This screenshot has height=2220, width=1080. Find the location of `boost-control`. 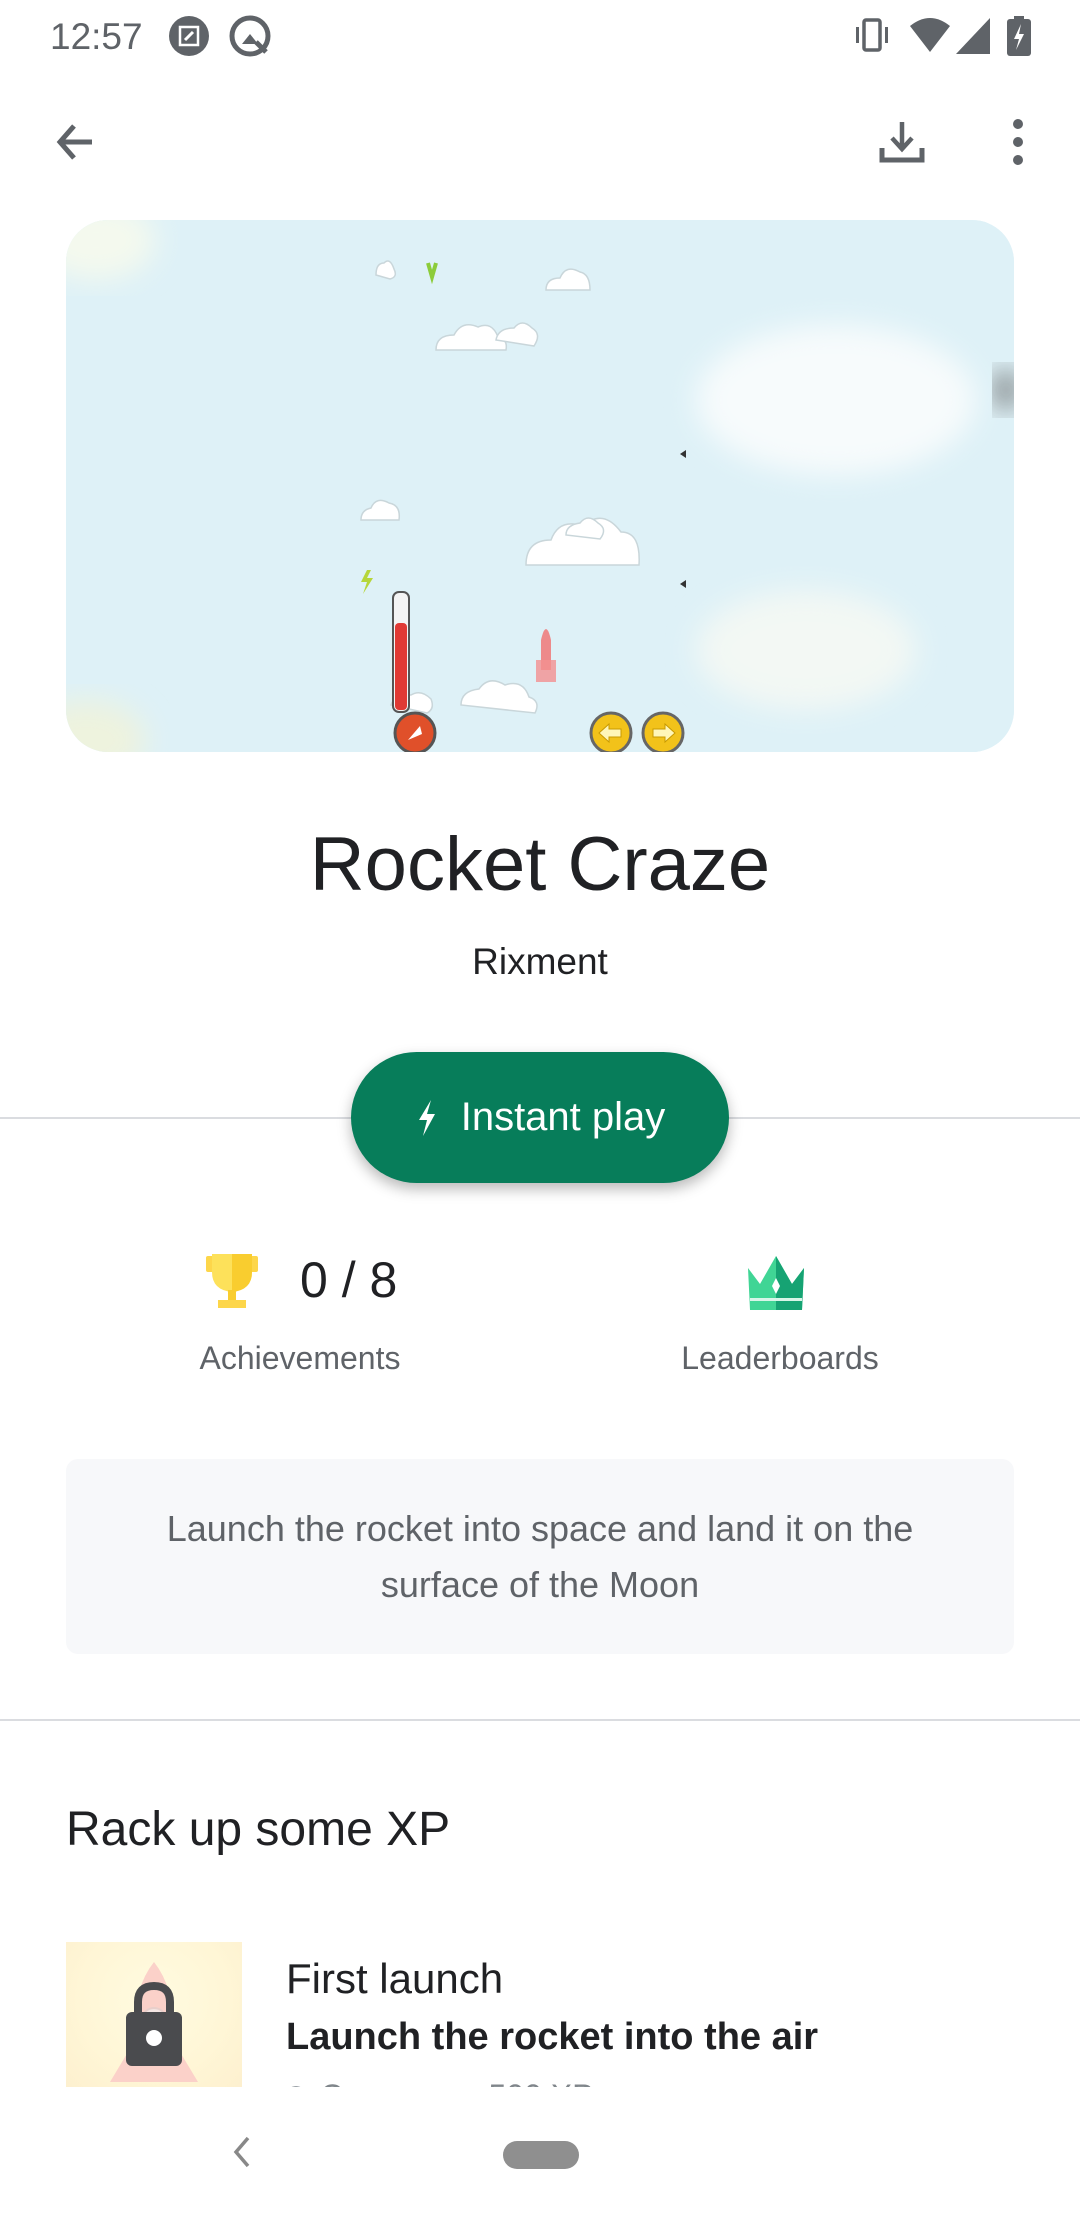

boost-control is located at coordinates (415, 731).